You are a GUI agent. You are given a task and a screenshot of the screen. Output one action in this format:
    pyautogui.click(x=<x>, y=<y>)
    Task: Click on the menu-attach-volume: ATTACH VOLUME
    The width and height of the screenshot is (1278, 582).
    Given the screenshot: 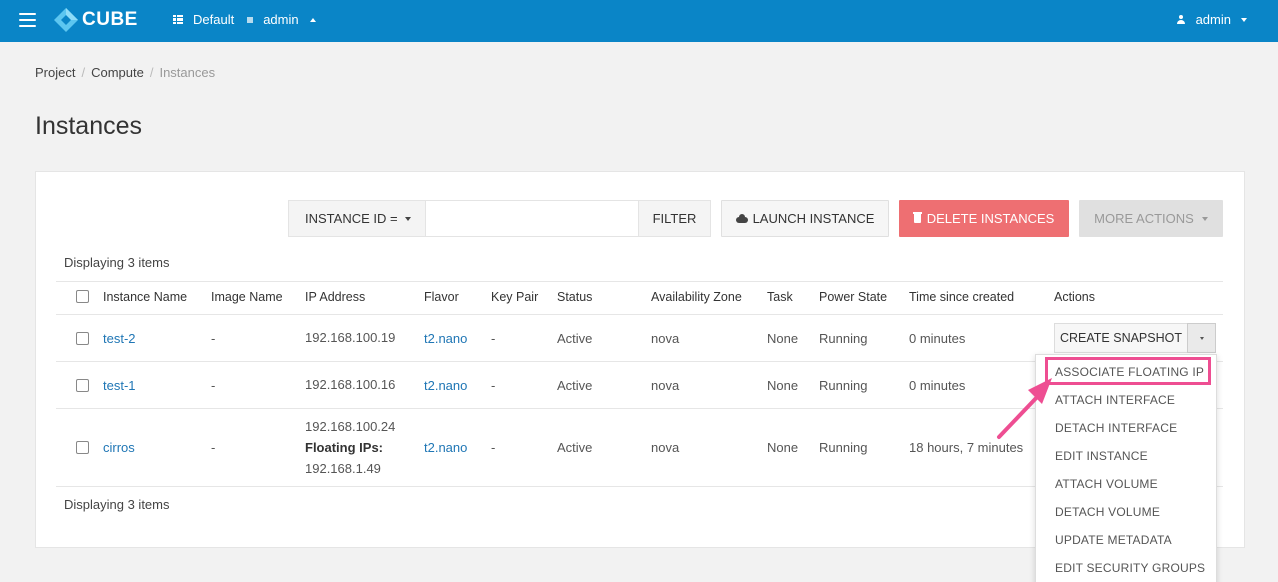 What is the action you would take?
    pyautogui.click(x=1106, y=484)
    